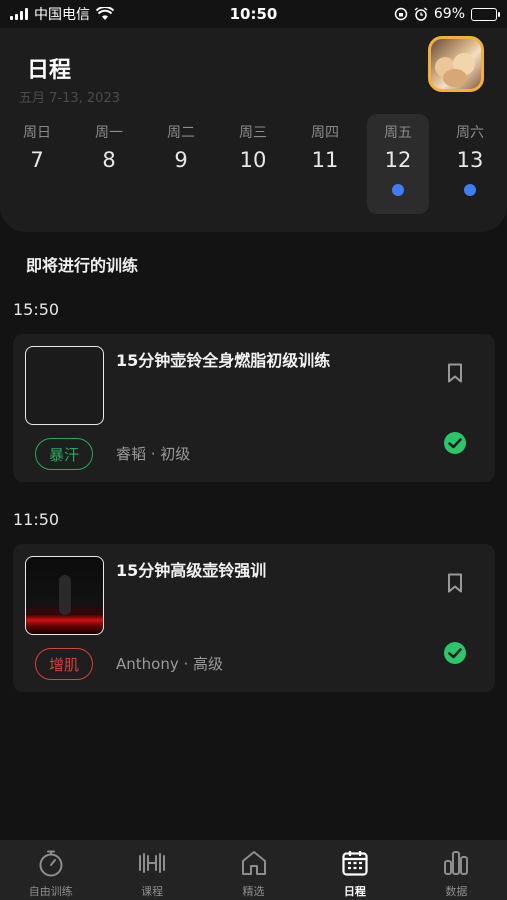 The width and height of the screenshot is (507, 900). What do you see at coordinates (64, 454) in the screenshot?
I see `workout-tag: 暴汗` at bounding box center [64, 454].